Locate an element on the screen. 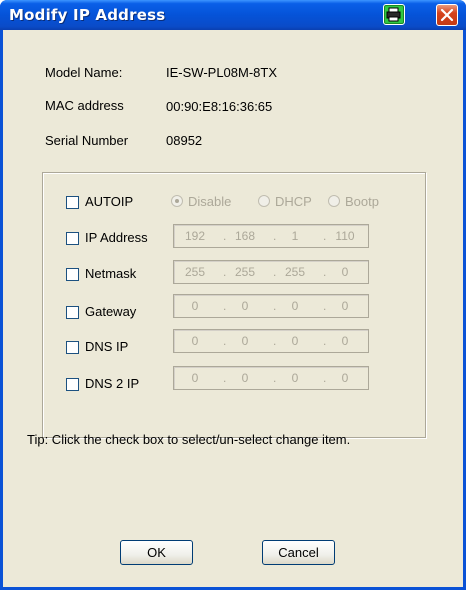 Image resolution: width=466 pixels, height=590 pixels. autoip-checkbox is located at coordinates (72, 202).